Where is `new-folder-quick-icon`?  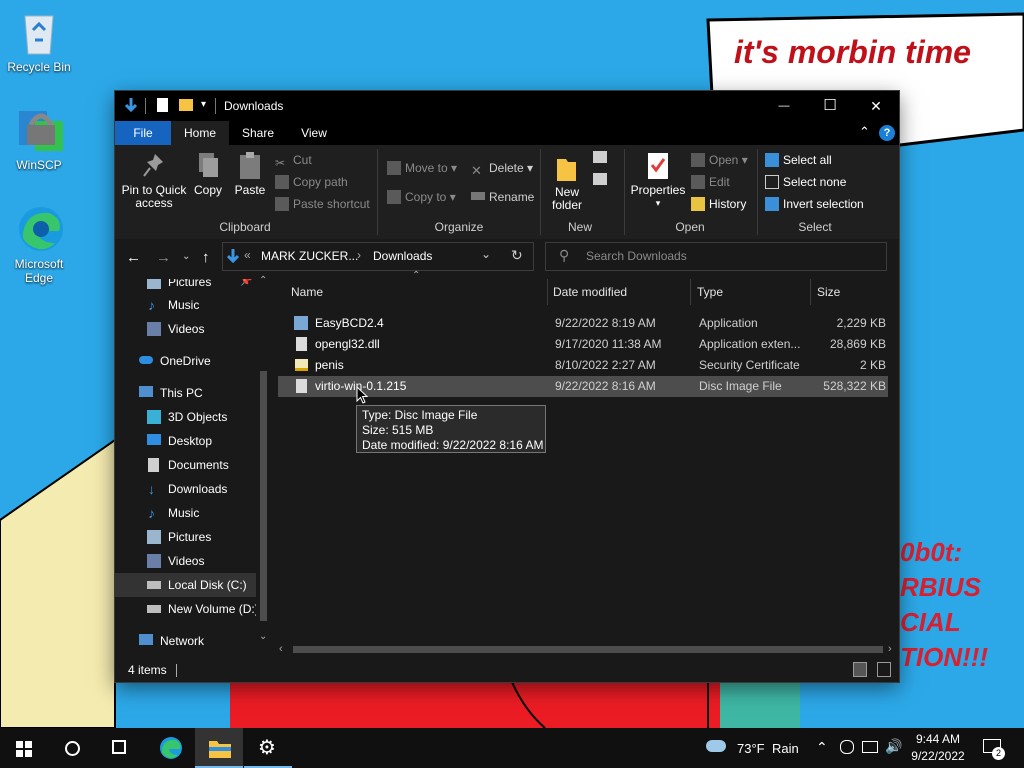
new-folder-quick-icon is located at coordinates (186, 105).